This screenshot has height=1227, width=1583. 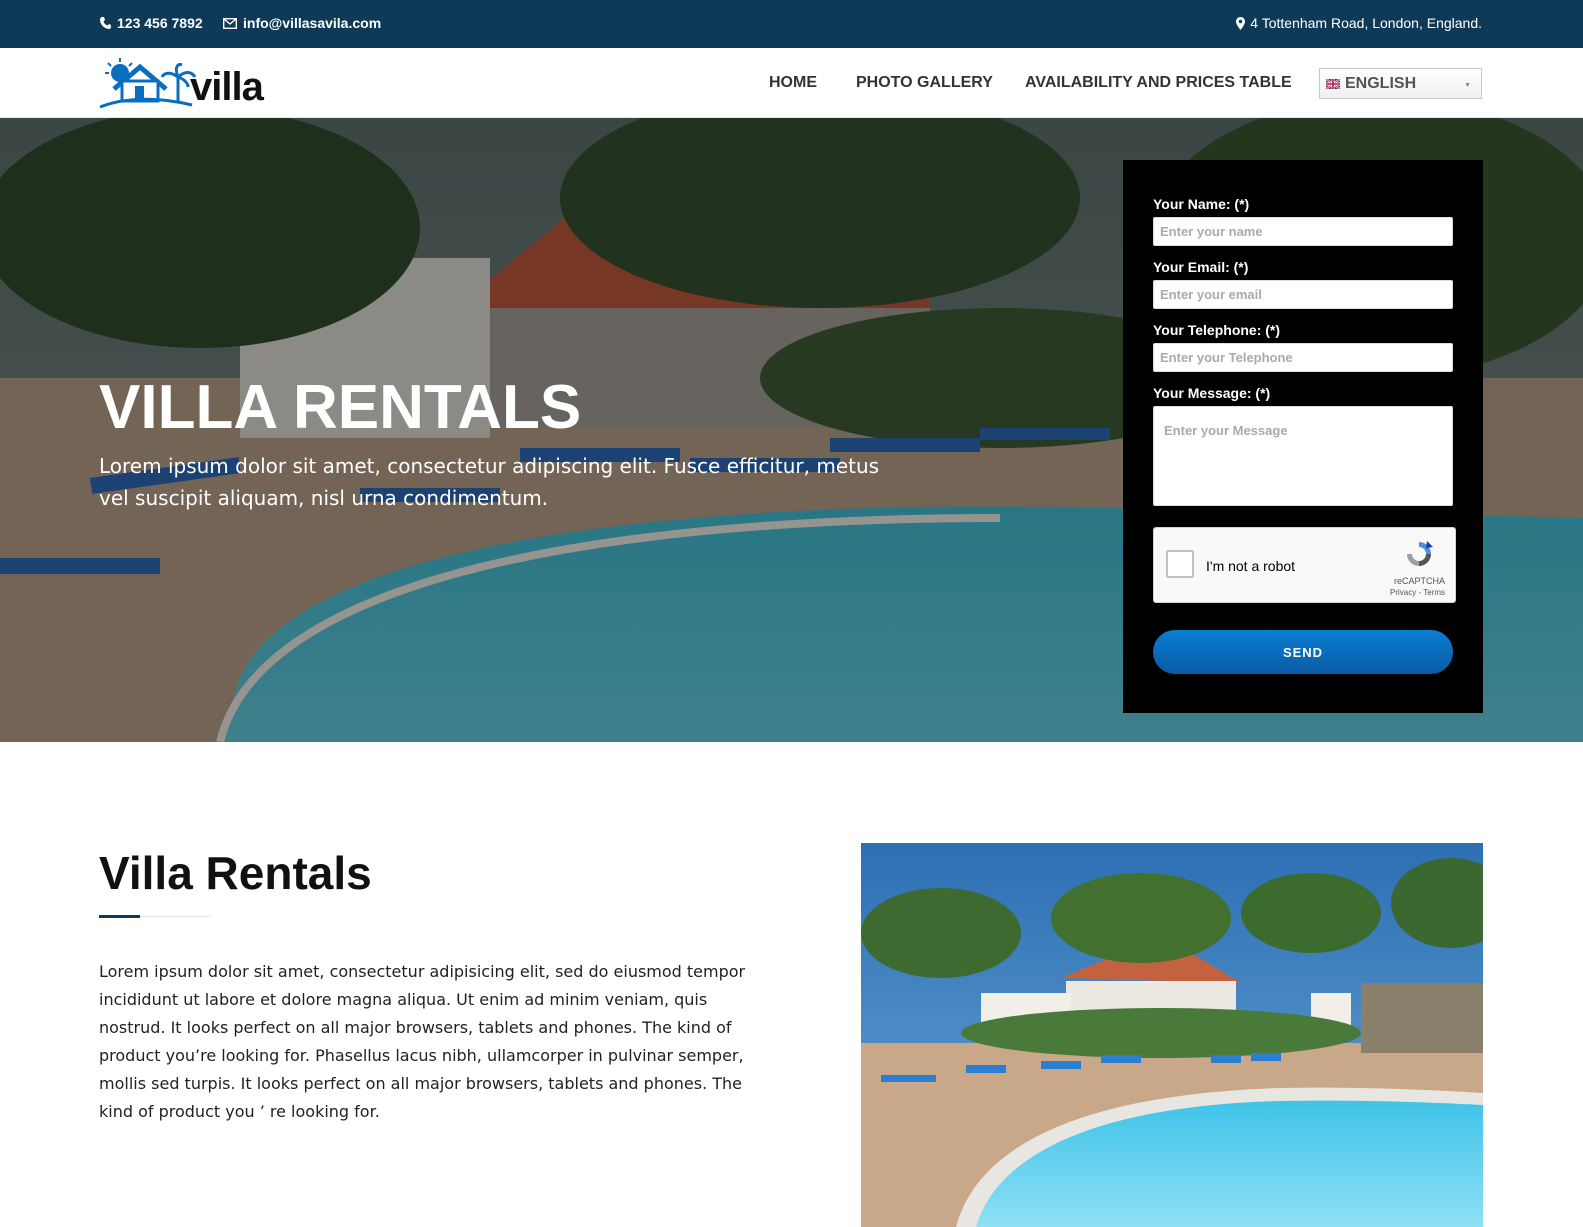 I want to click on message-textarea, so click(x=1303, y=456).